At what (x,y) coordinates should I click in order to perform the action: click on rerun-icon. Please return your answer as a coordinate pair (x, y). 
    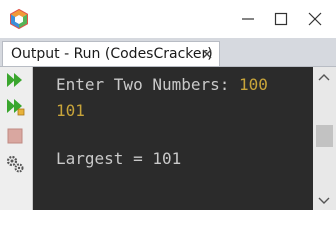
    Looking at the image, I should click on (14, 80).